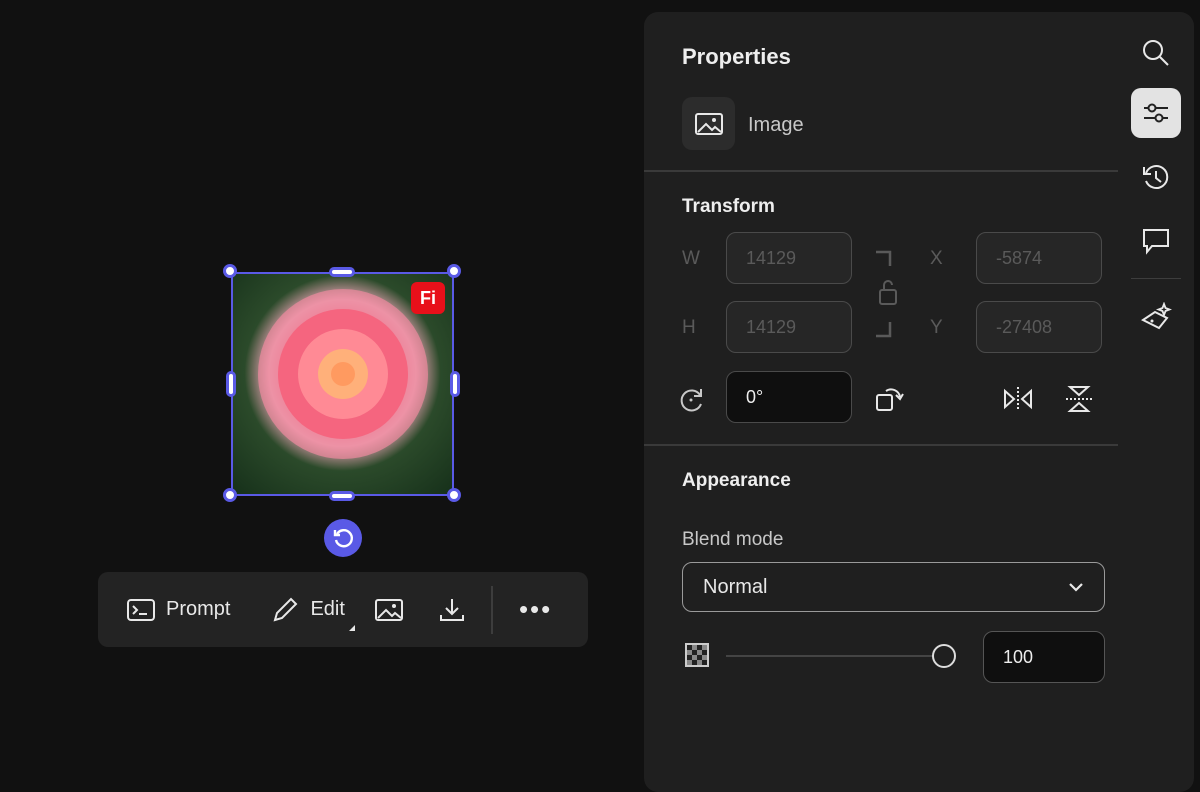 This screenshot has width=1200, height=792. Describe the element at coordinates (1156, 241) in the screenshot. I see `comment-icon` at that location.